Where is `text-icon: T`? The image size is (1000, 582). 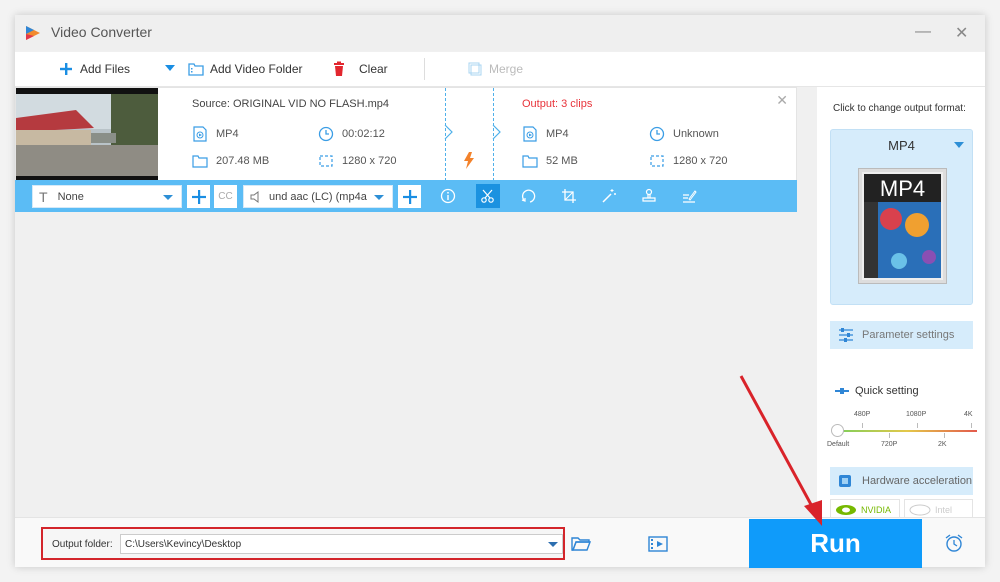 text-icon: T is located at coordinates (43, 196).